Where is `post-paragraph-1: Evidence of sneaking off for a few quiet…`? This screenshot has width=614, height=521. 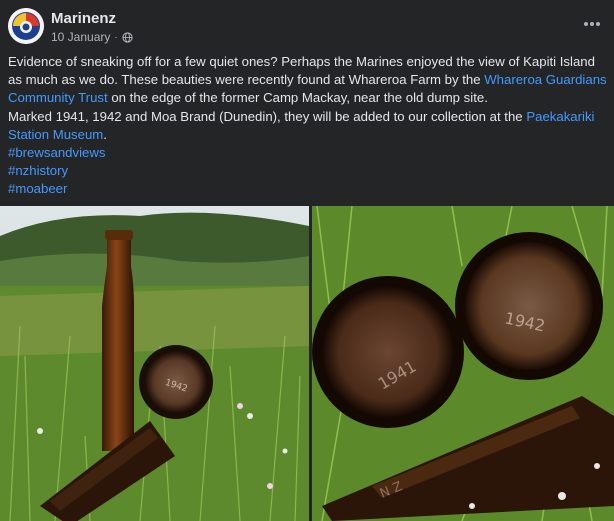
post-paragraph-1: Evidence of sneaking off for a few quiet… is located at coordinates (308, 80).